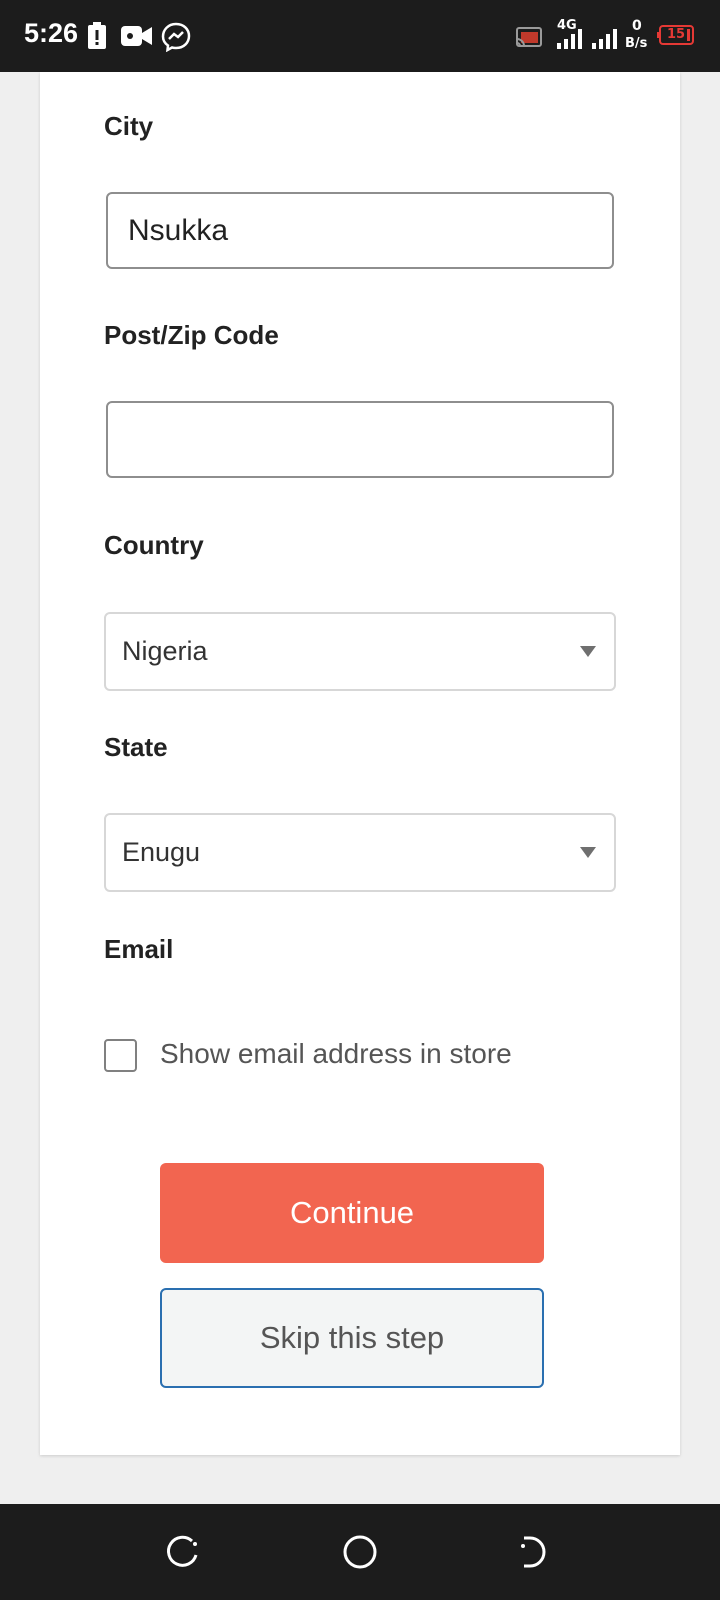  I want to click on data-speed-value: 0, so click(637, 26).